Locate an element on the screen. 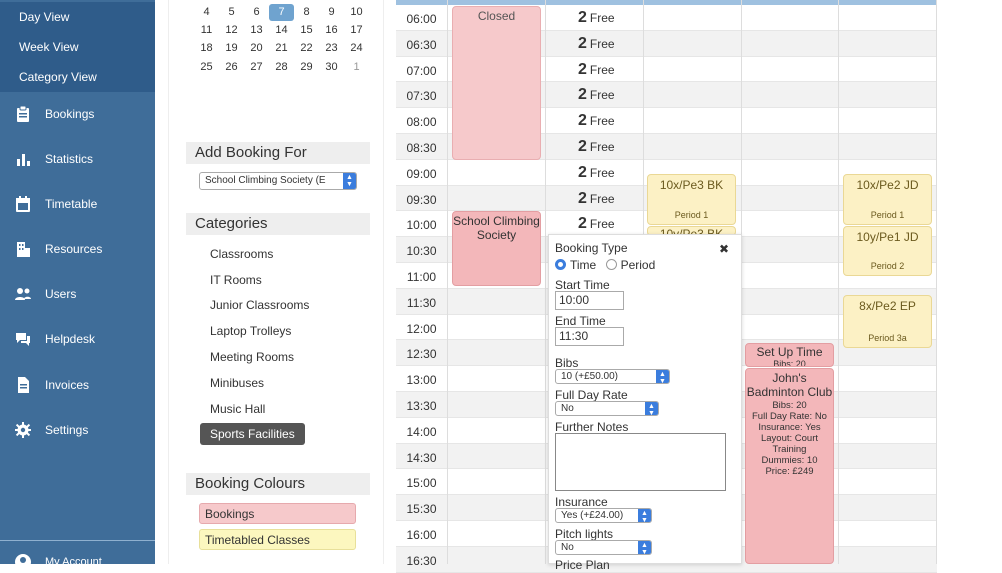 This screenshot has height=573, width=1002. calendar-day: 4 is located at coordinates (206, 12).